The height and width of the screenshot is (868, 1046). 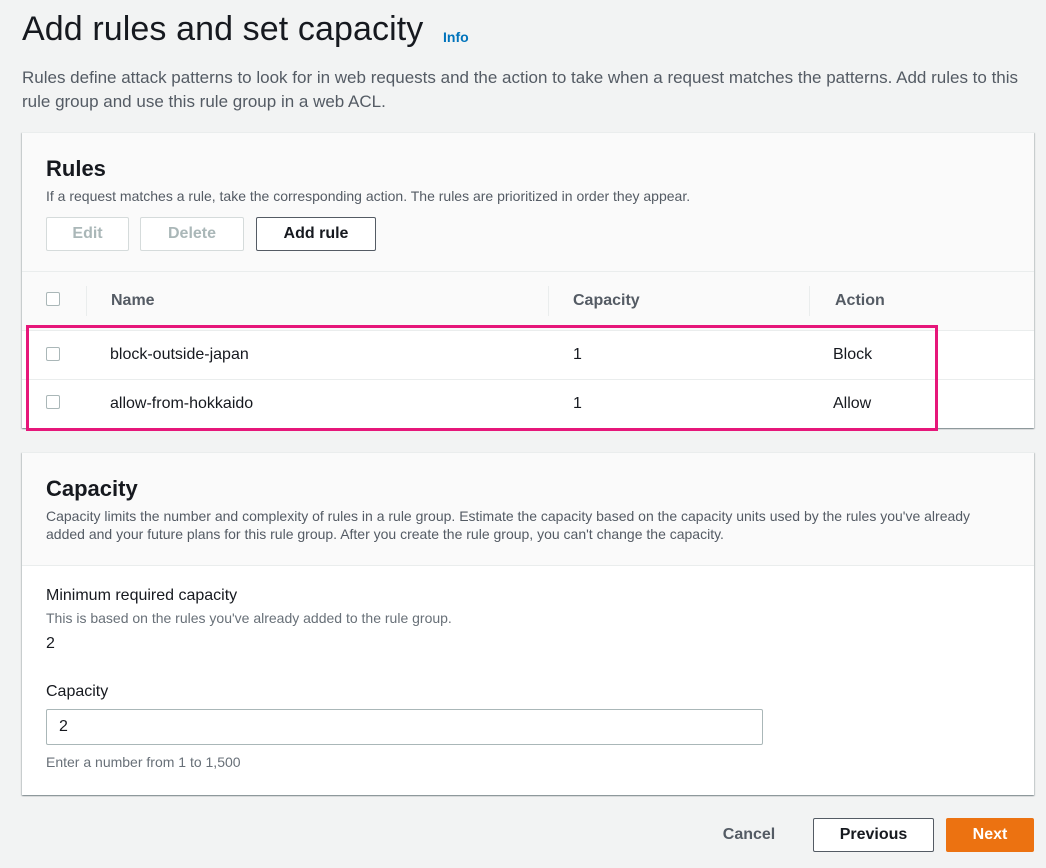 What do you see at coordinates (852, 403) in the screenshot?
I see `rule-action: Allow` at bounding box center [852, 403].